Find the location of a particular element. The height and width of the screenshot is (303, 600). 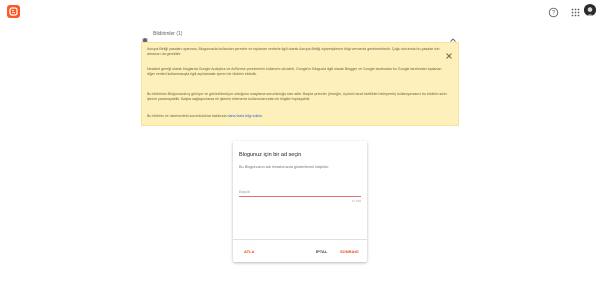

chevron-up-icon is located at coordinates (453, 36).